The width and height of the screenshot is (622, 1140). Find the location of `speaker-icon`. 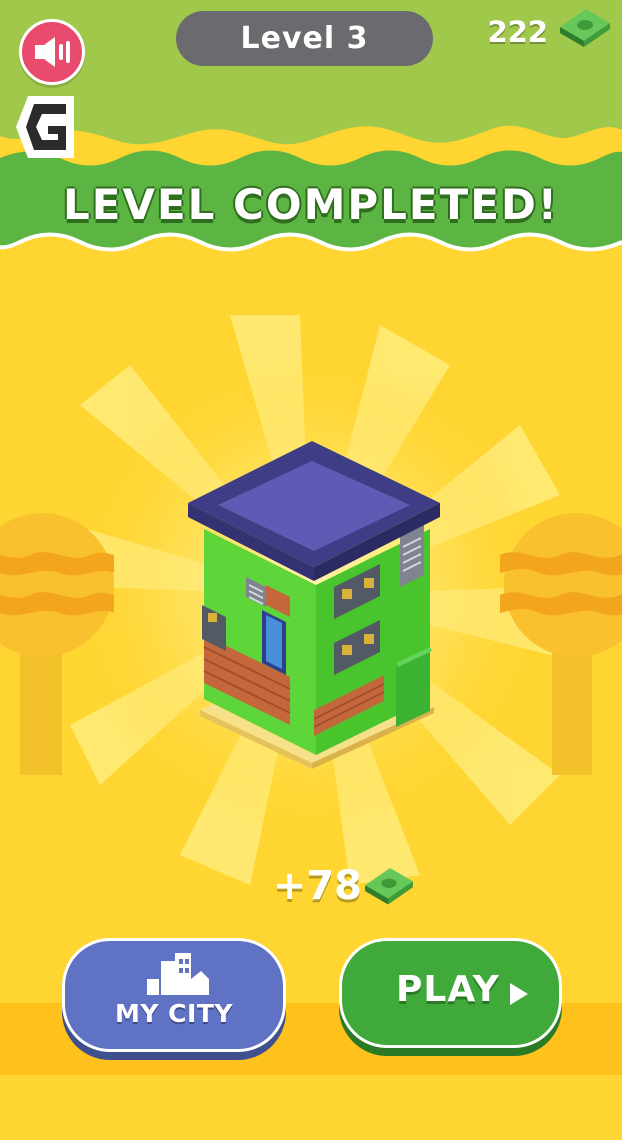

speaker-icon is located at coordinates (52, 52).